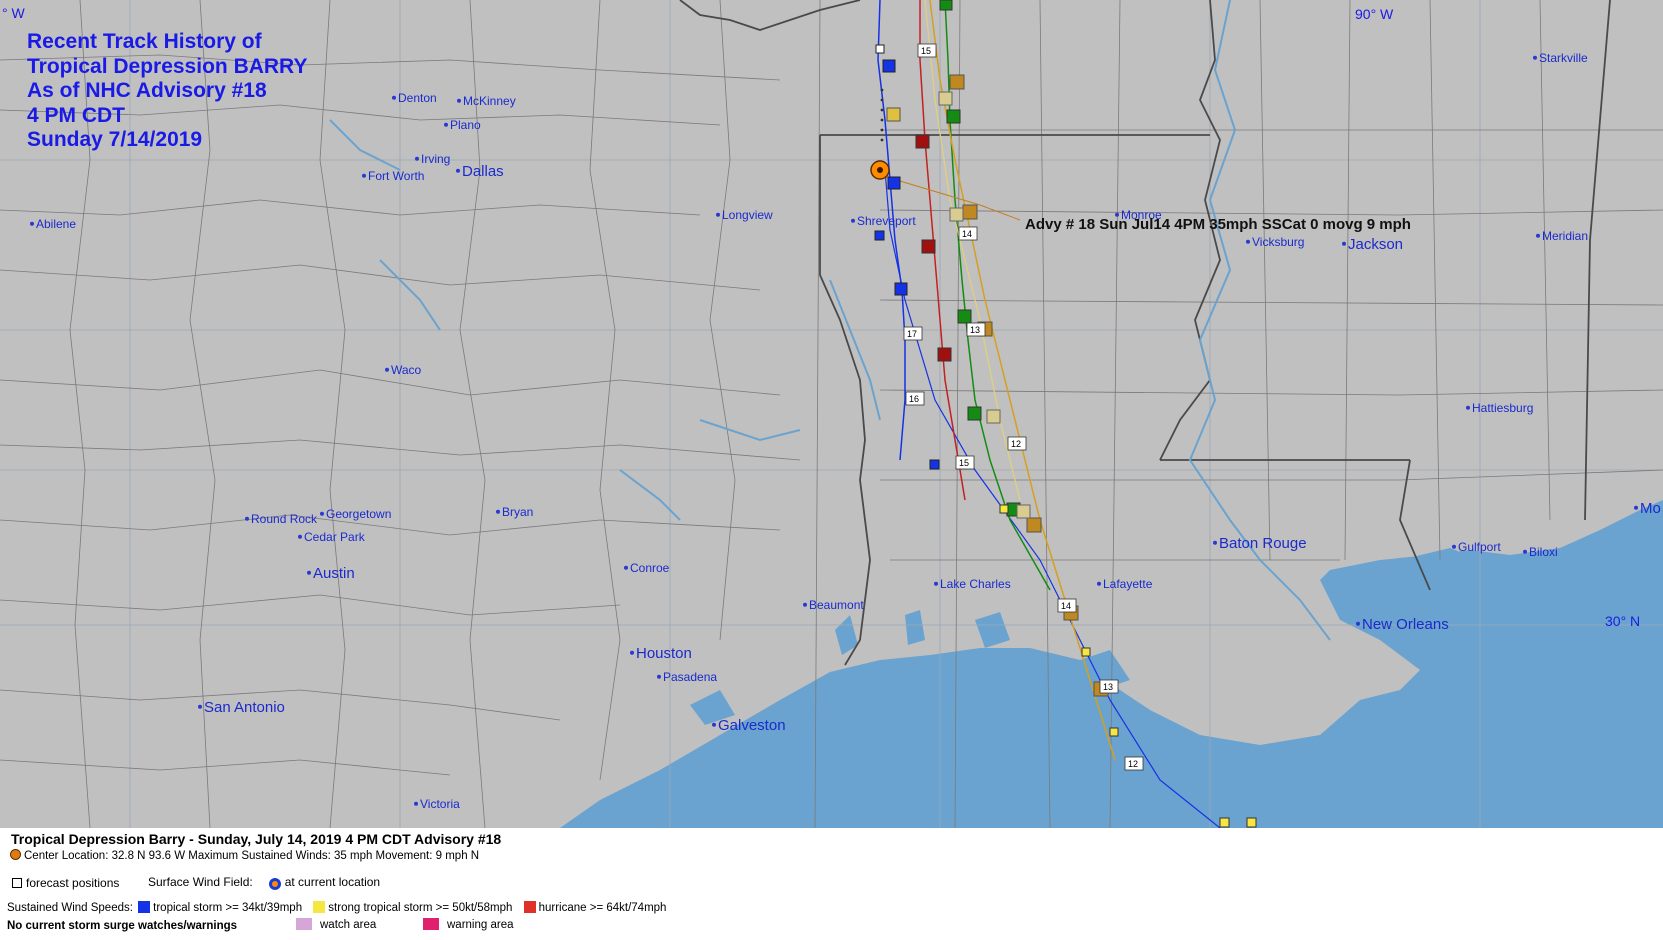 Image resolution: width=1663 pixels, height=940 pixels. What do you see at coordinates (1067, 605) in the screenshot?
I see `forecast-label: 14` at bounding box center [1067, 605].